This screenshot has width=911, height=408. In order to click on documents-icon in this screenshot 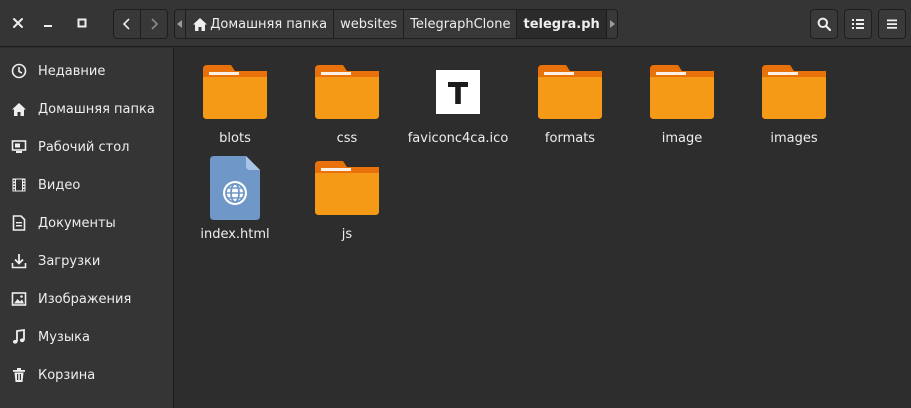, I will do `click(19, 223)`.